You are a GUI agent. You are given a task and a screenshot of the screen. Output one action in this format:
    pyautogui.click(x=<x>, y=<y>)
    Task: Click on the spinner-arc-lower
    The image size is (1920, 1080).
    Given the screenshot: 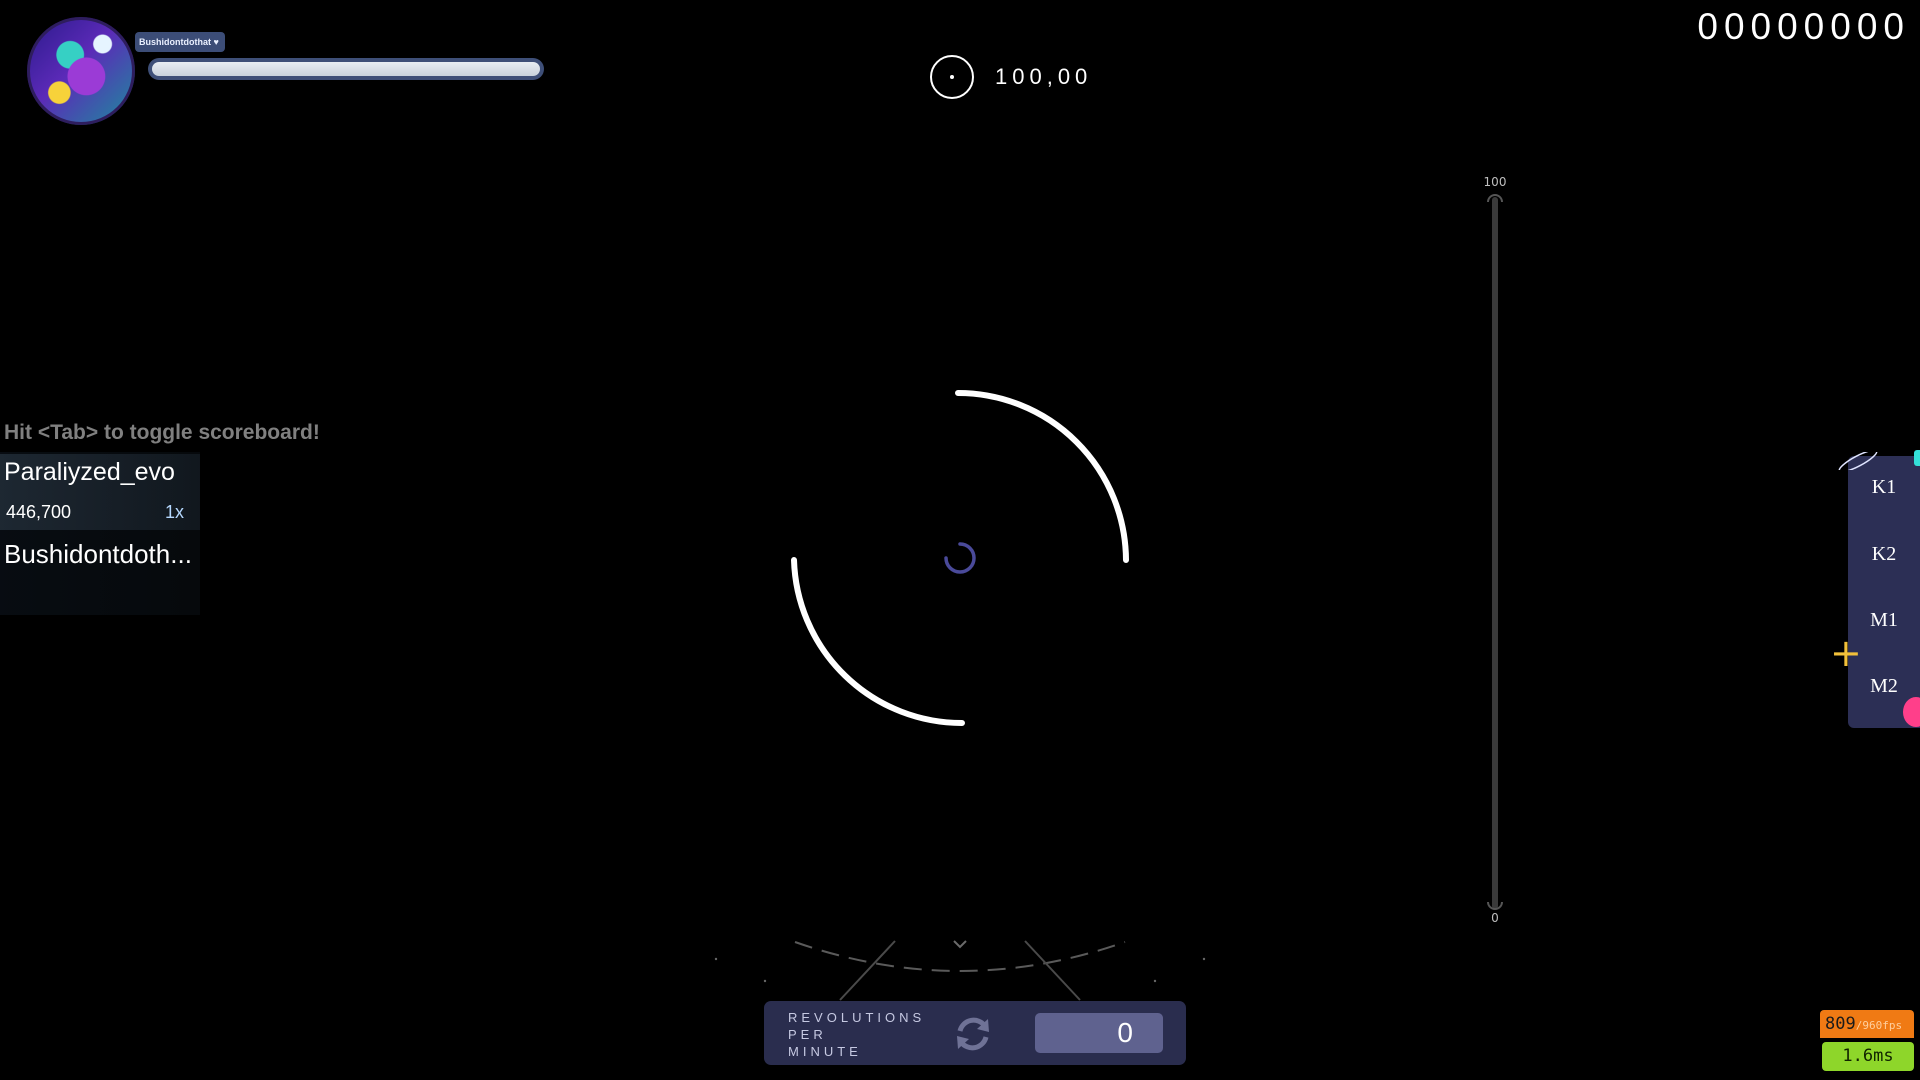 What is the action you would take?
    pyautogui.click(x=878, y=641)
    